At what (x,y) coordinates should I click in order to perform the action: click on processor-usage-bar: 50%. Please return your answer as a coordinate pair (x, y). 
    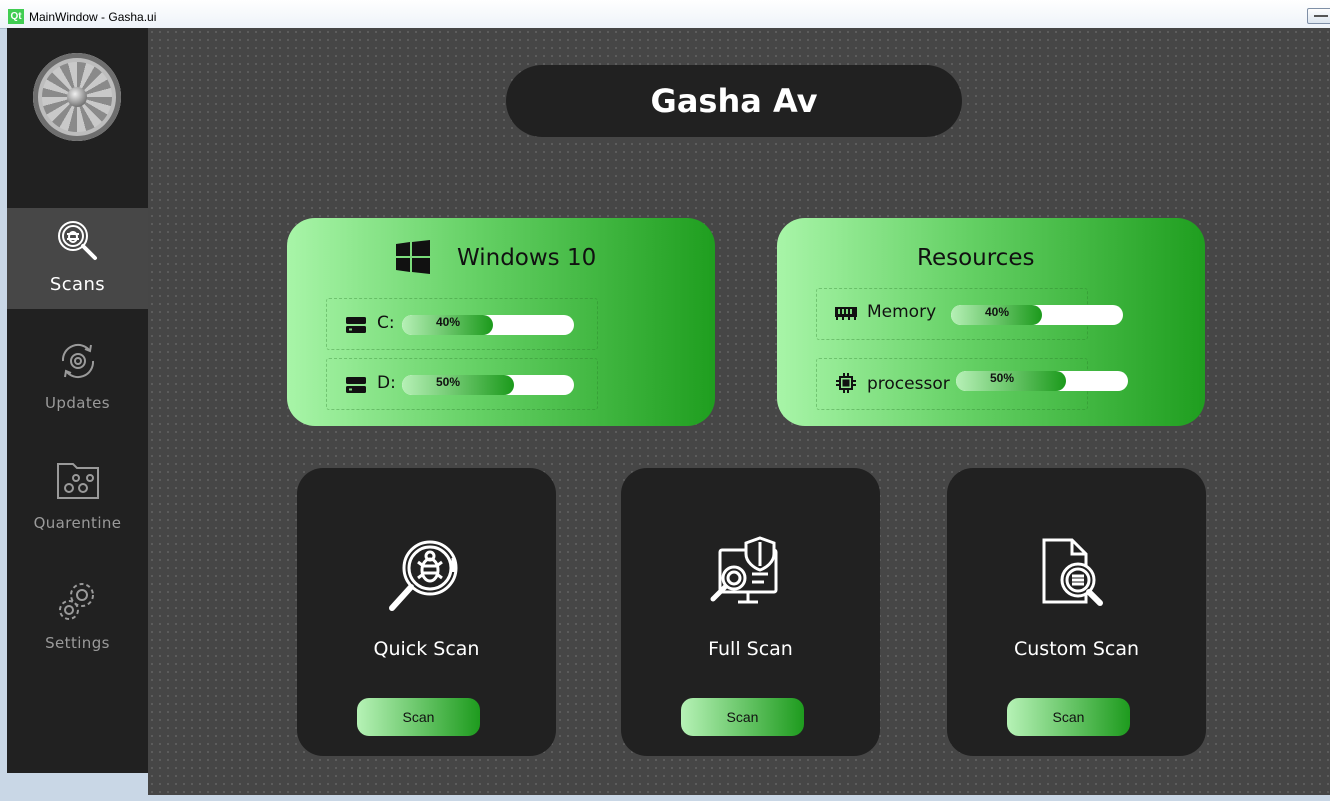
    Looking at the image, I should click on (1042, 381).